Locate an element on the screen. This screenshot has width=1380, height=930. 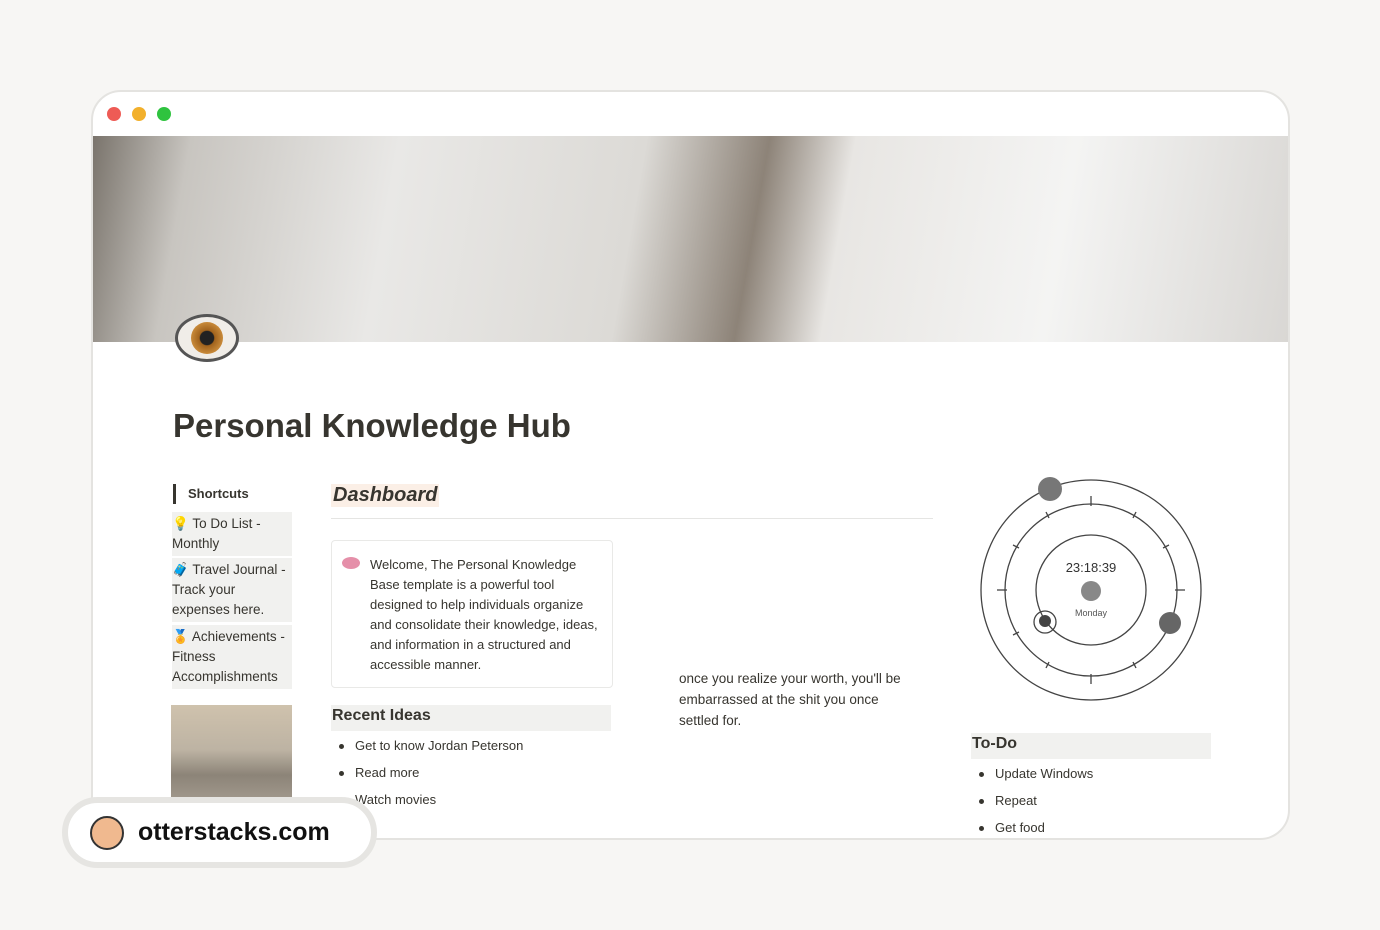
shortcut-achievements: 🏅 Achievements - Fitness Accomplishments is located at coordinates (232, 657).